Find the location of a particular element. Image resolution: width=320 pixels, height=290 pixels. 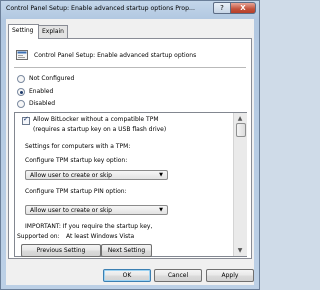

allow-bitlocker-checkbox is located at coordinates (26, 120).